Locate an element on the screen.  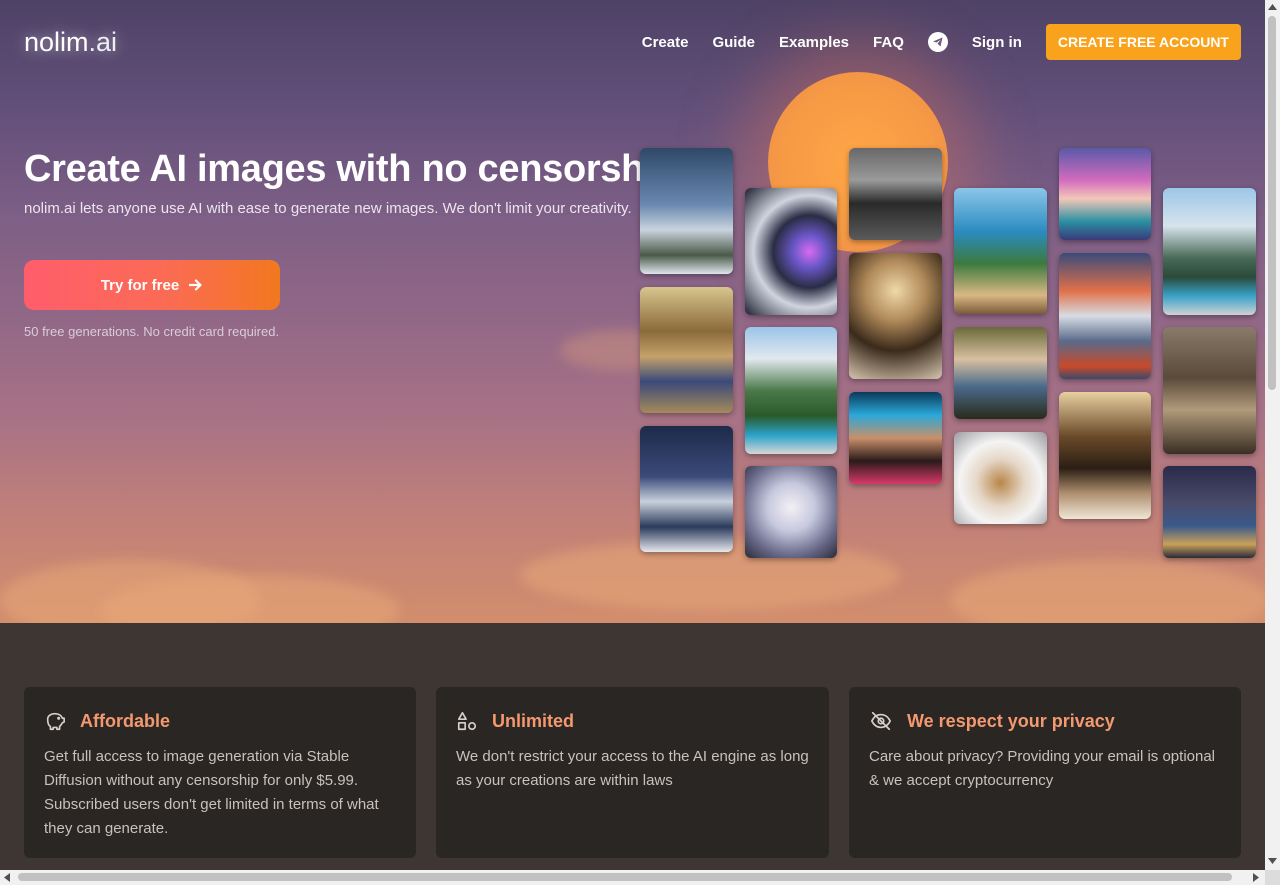
gallery-image-glass-house-pool is located at coordinates (791, 390).